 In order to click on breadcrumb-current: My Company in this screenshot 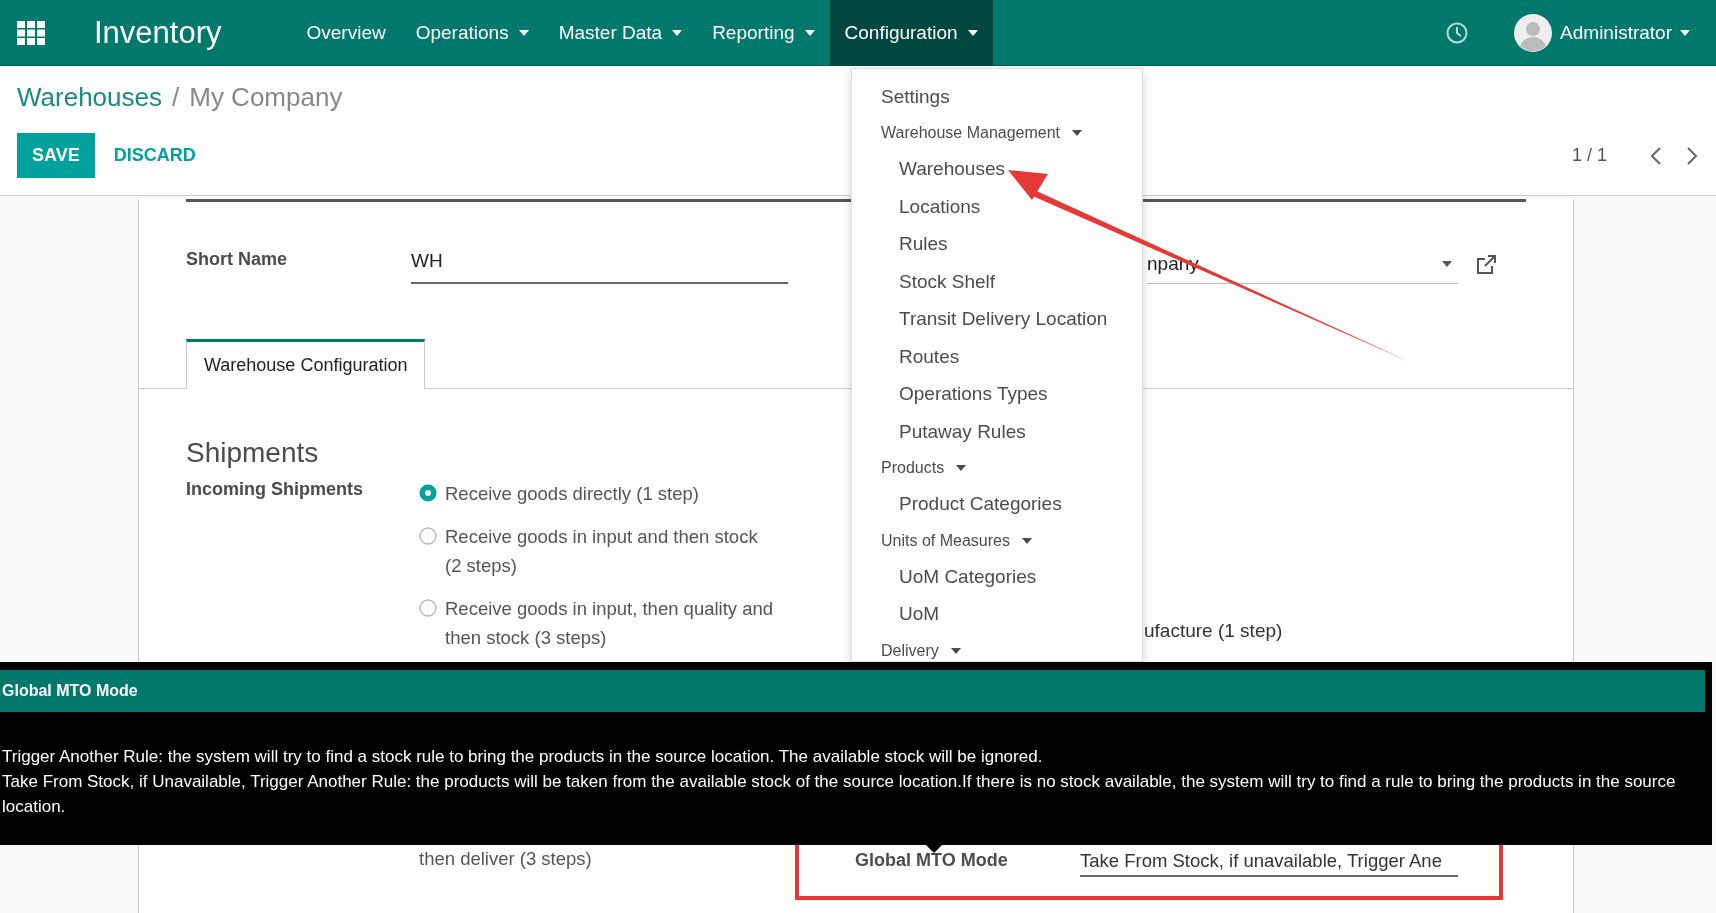, I will do `click(266, 97)`.